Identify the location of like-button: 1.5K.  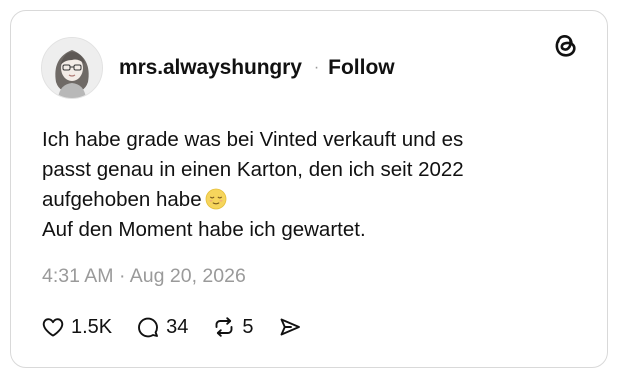
(76, 327).